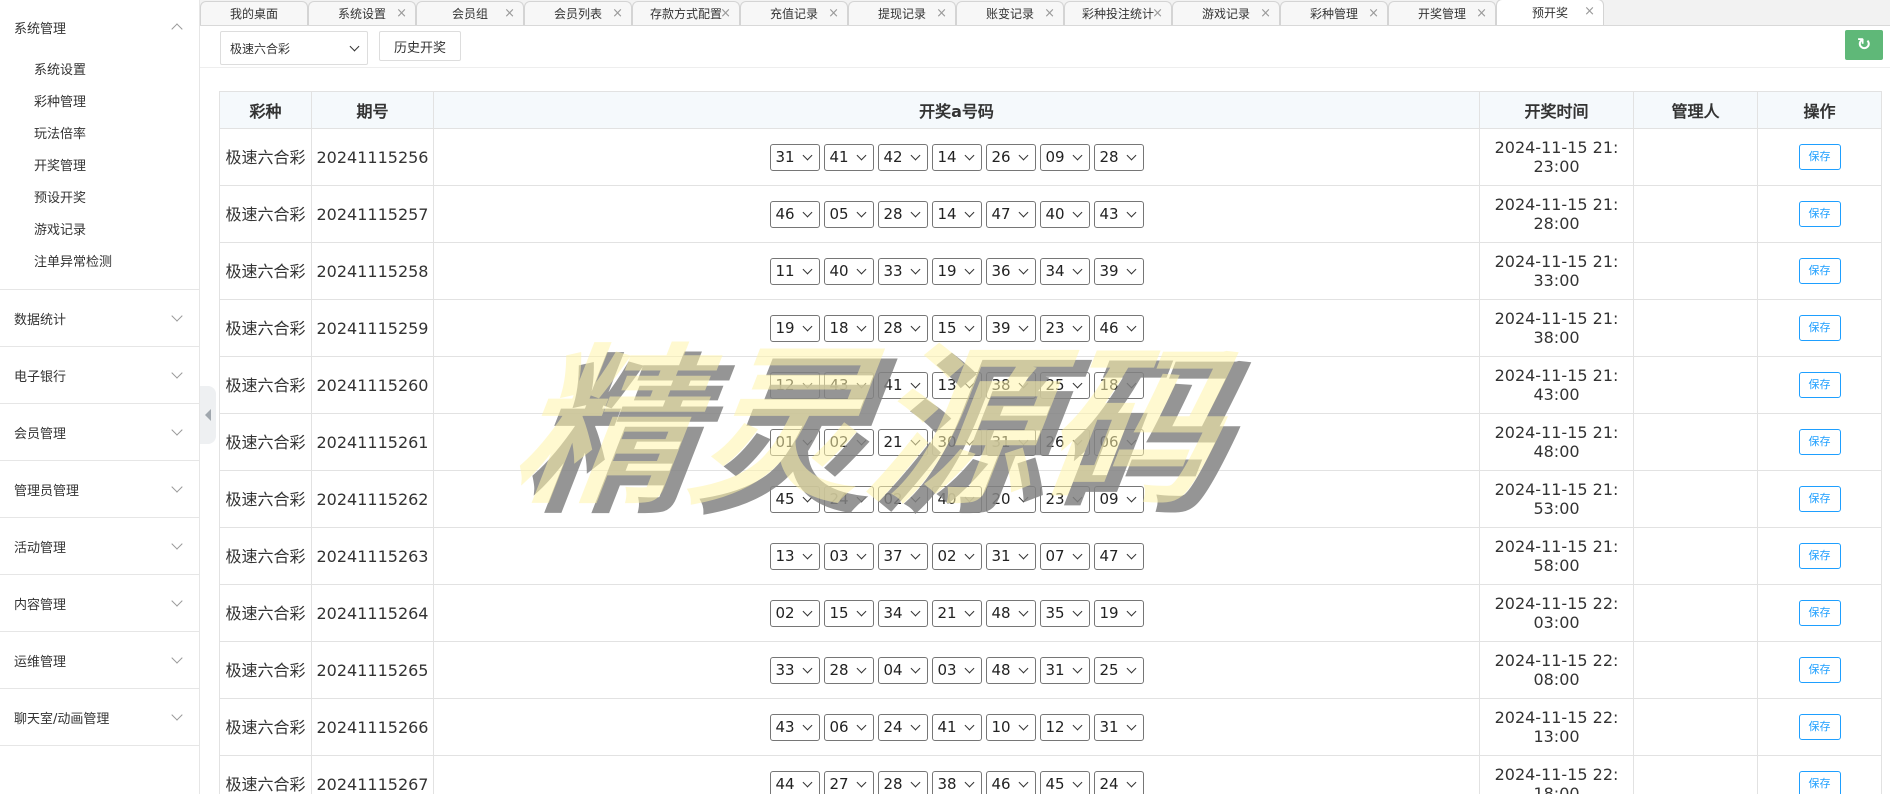 The height and width of the screenshot is (794, 1890). Describe the element at coordinates (99, 135) in the screenshot. I see `sidebar-item: 玩法倍率` at that location.